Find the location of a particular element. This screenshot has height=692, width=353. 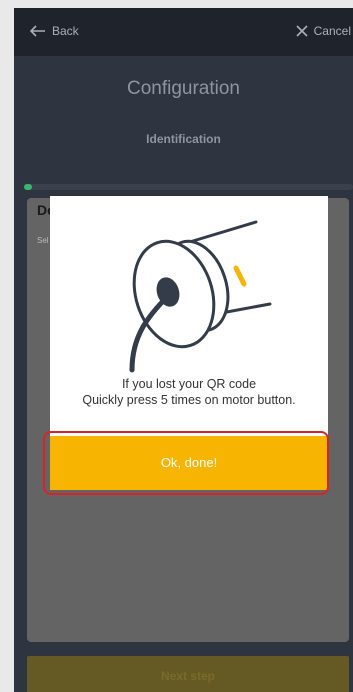

back-label: Back is located at coordinates (65, 31).